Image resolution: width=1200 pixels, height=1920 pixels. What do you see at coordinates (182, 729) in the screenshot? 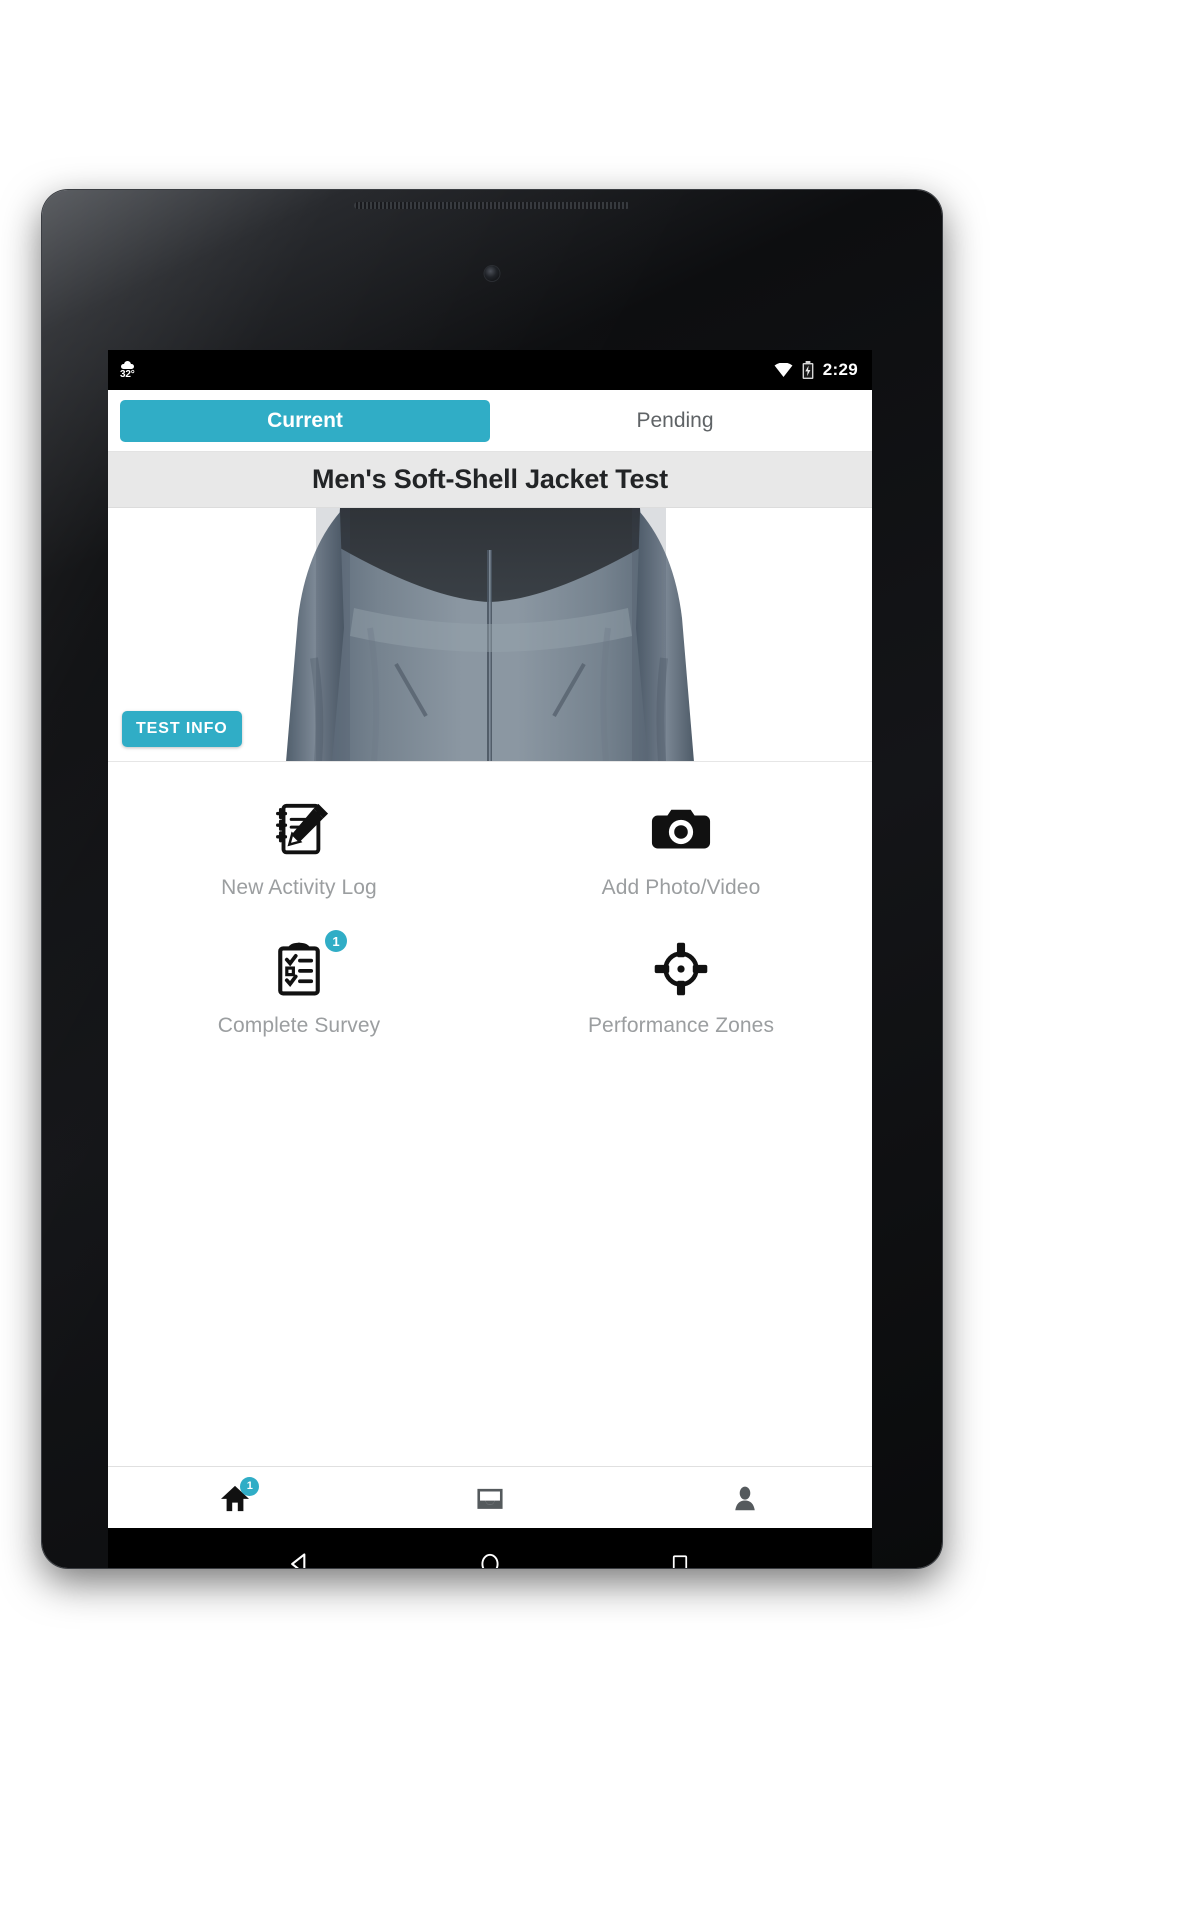
I see `test-info-badge: TEST INFO` at bounding box center [182, 729].